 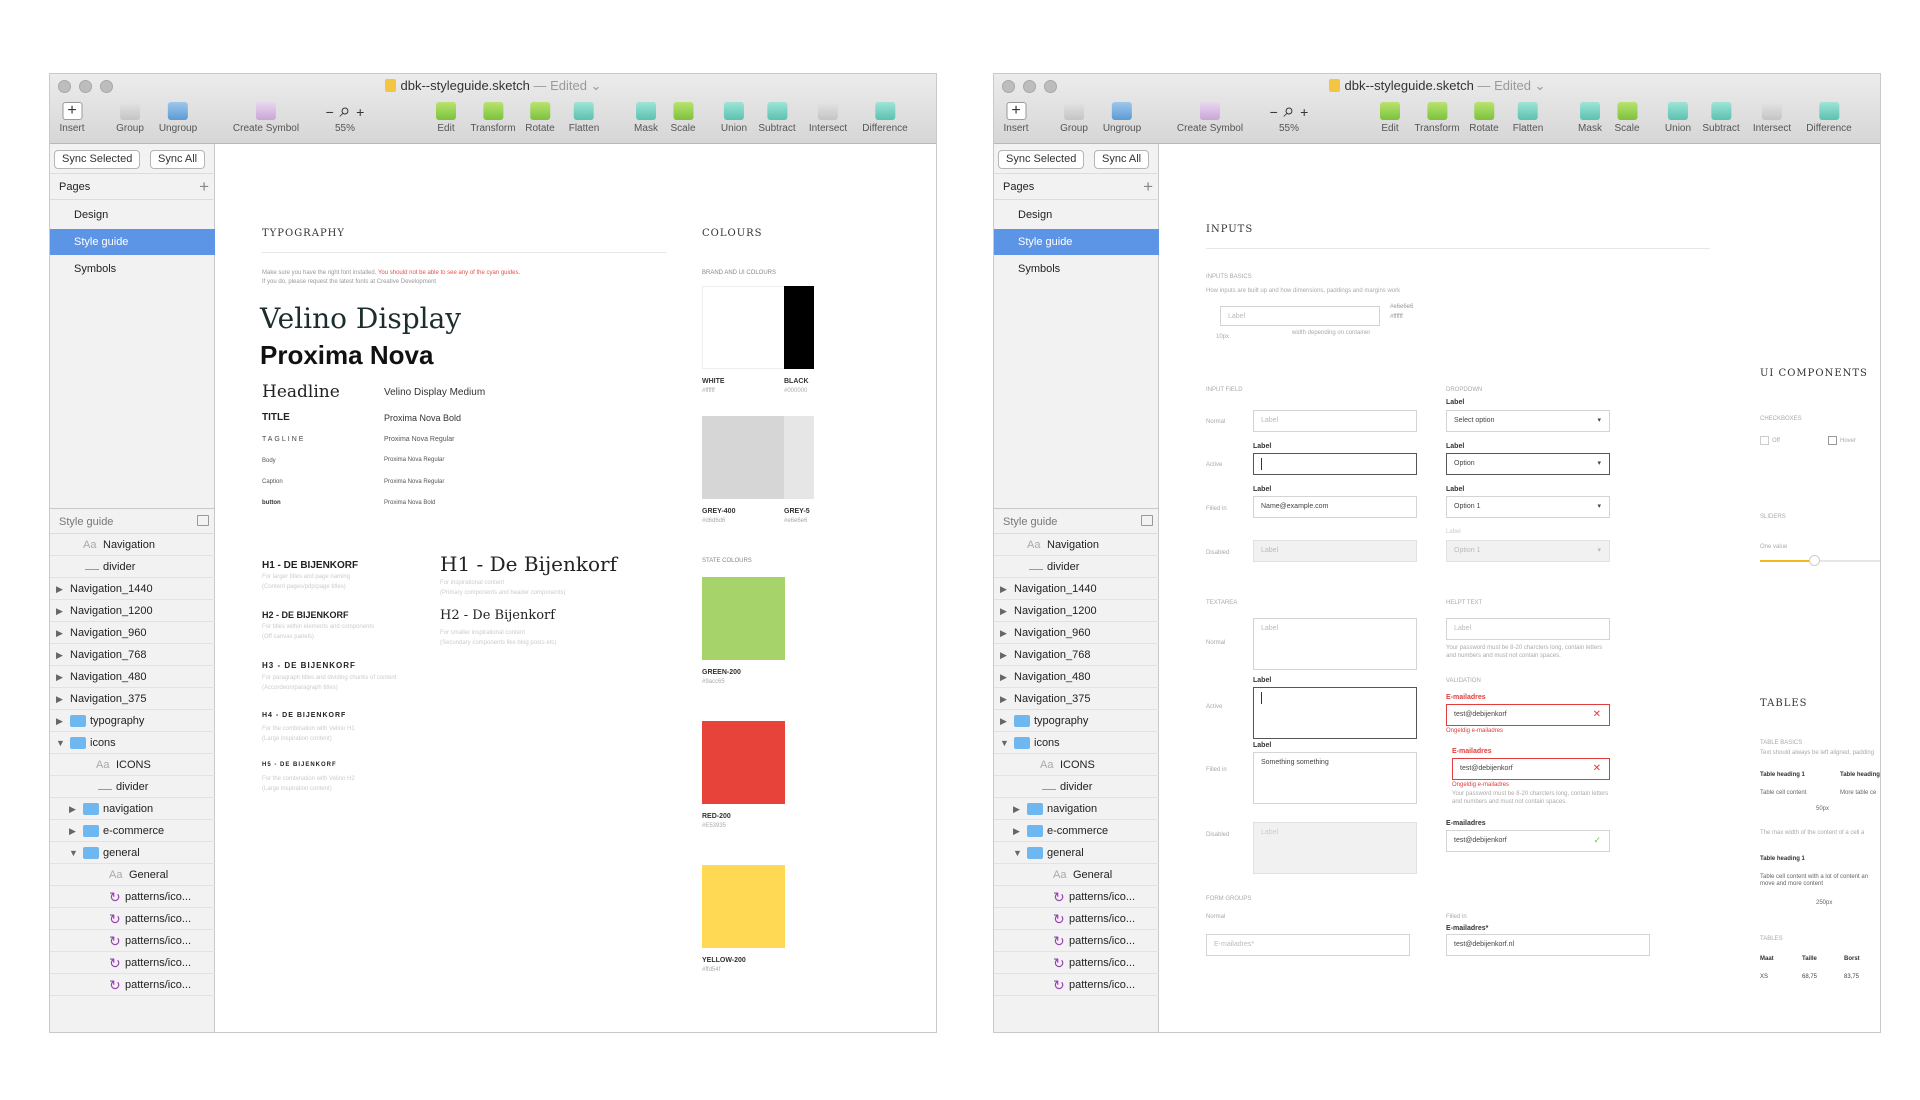 I want to click on form-group-input-filled: test@debijenkorf.nl, so click(x=1548, y=945).